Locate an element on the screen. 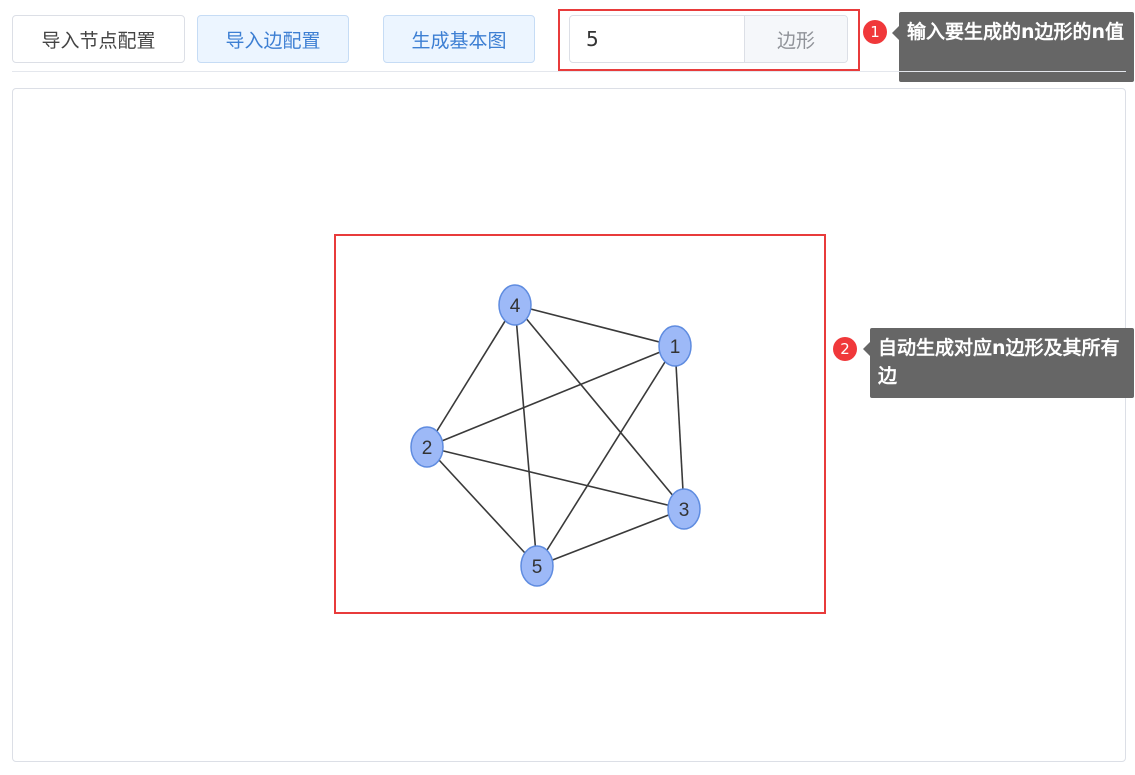 The height and width of the screenshot is (775, 1135). graph-node-label: 5 is located at coordinates (537, 567).